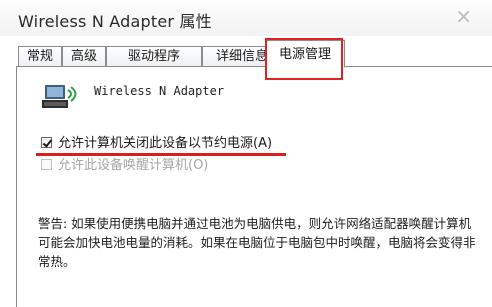 Image resolution: width=492 pixels, height=307 pixels. Describe the element at coordinates (46, 142) in the screenshot. I see `allow-power-off-checkbox` at that location.